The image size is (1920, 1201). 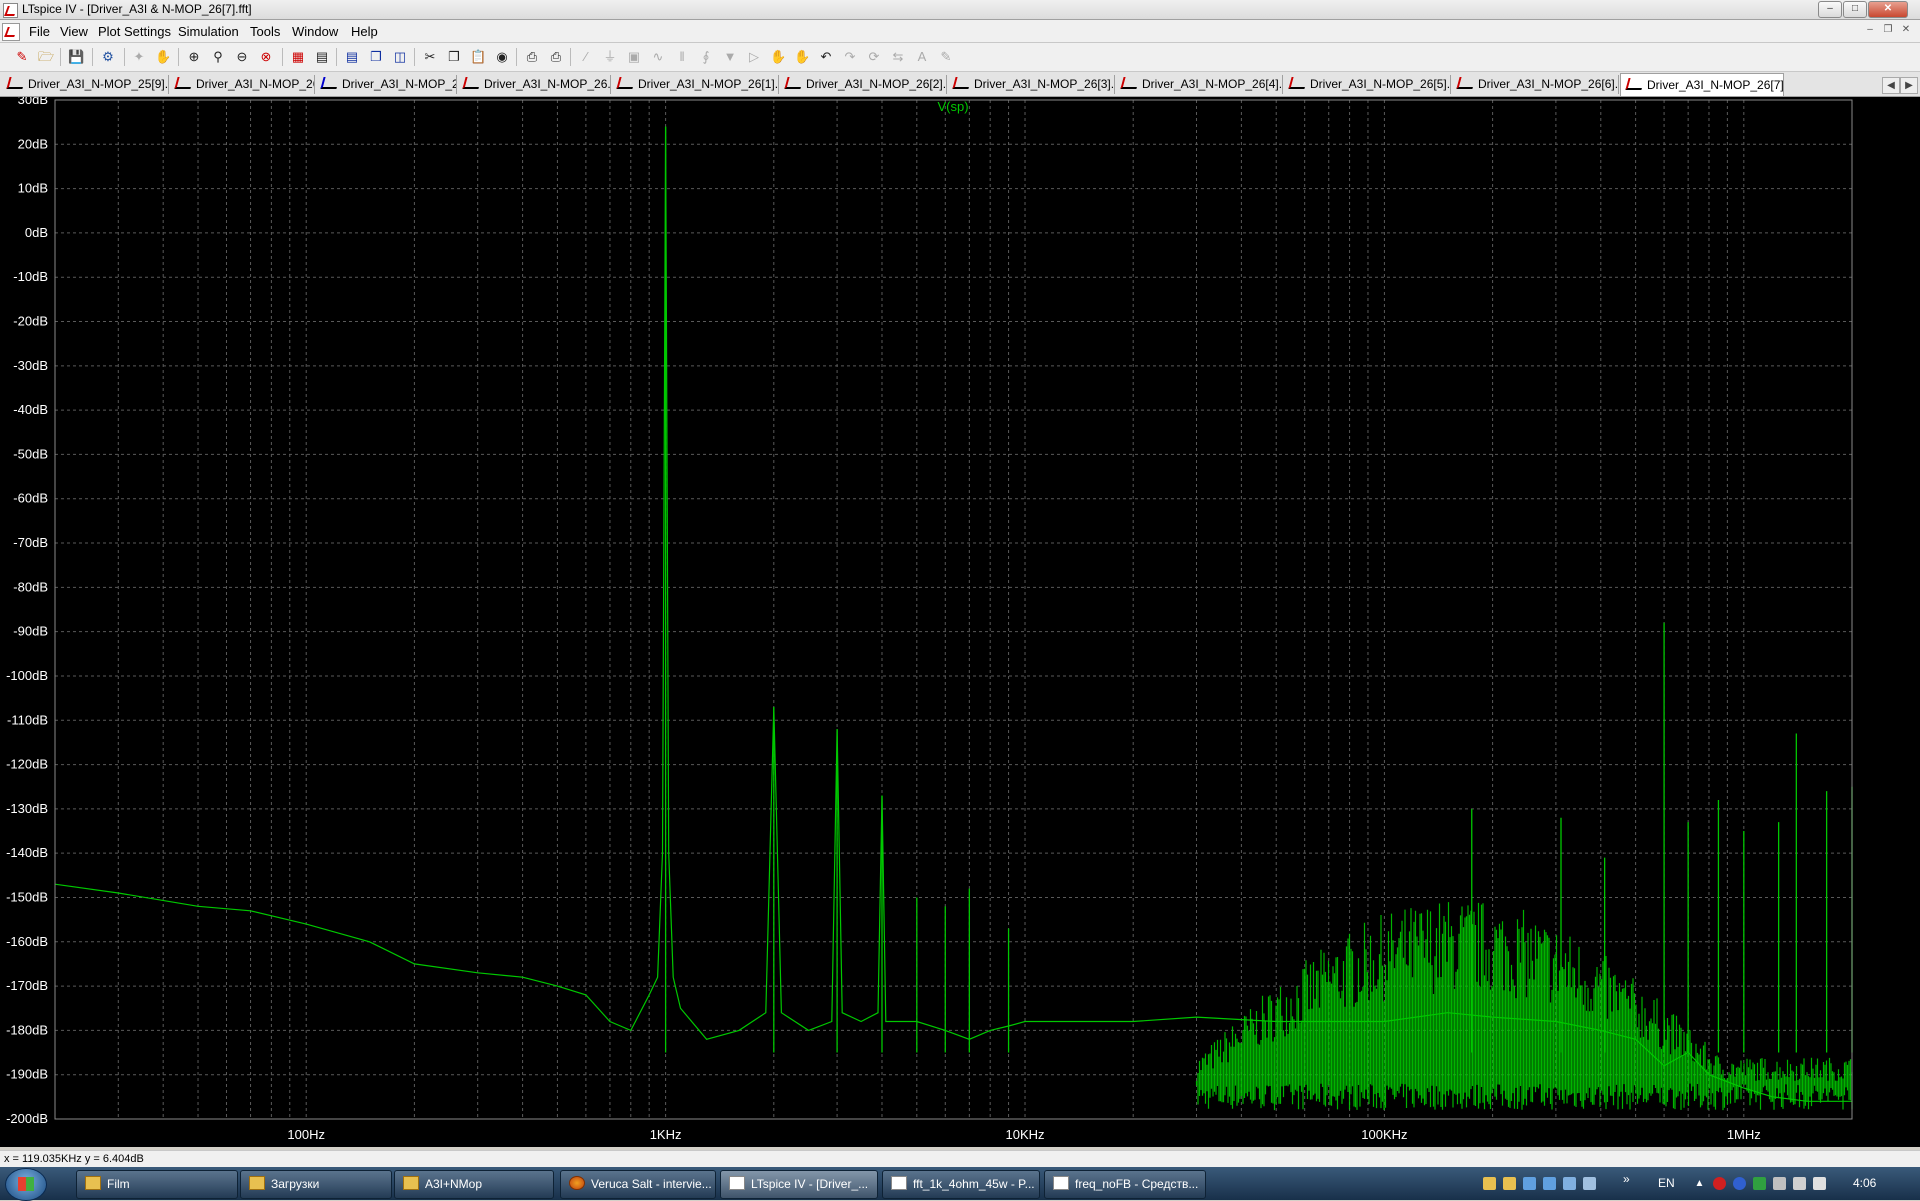 I want to click on chevron-icon: », so click(x=1626, y=1179).